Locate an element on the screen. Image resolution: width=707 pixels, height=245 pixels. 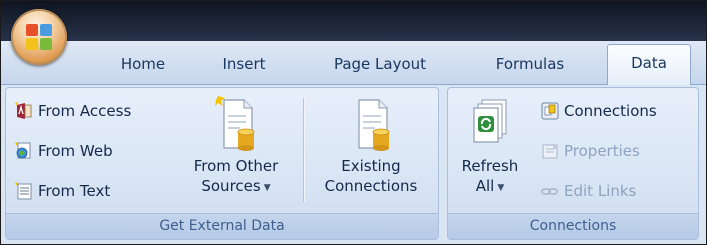
existing-connections-button: Existing Connections is located at coordinates (371, 145).